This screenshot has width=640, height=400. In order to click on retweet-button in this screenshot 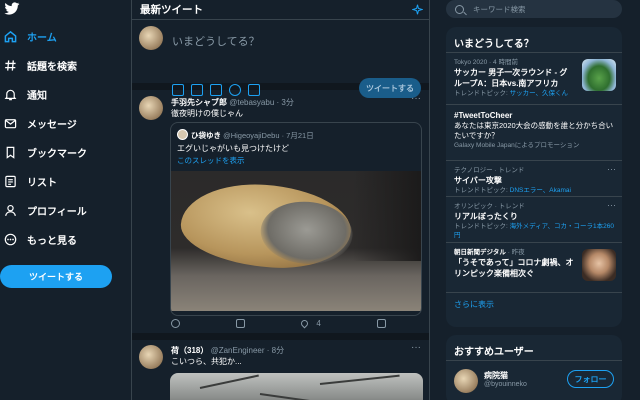, I will do `click(241, 323)`.